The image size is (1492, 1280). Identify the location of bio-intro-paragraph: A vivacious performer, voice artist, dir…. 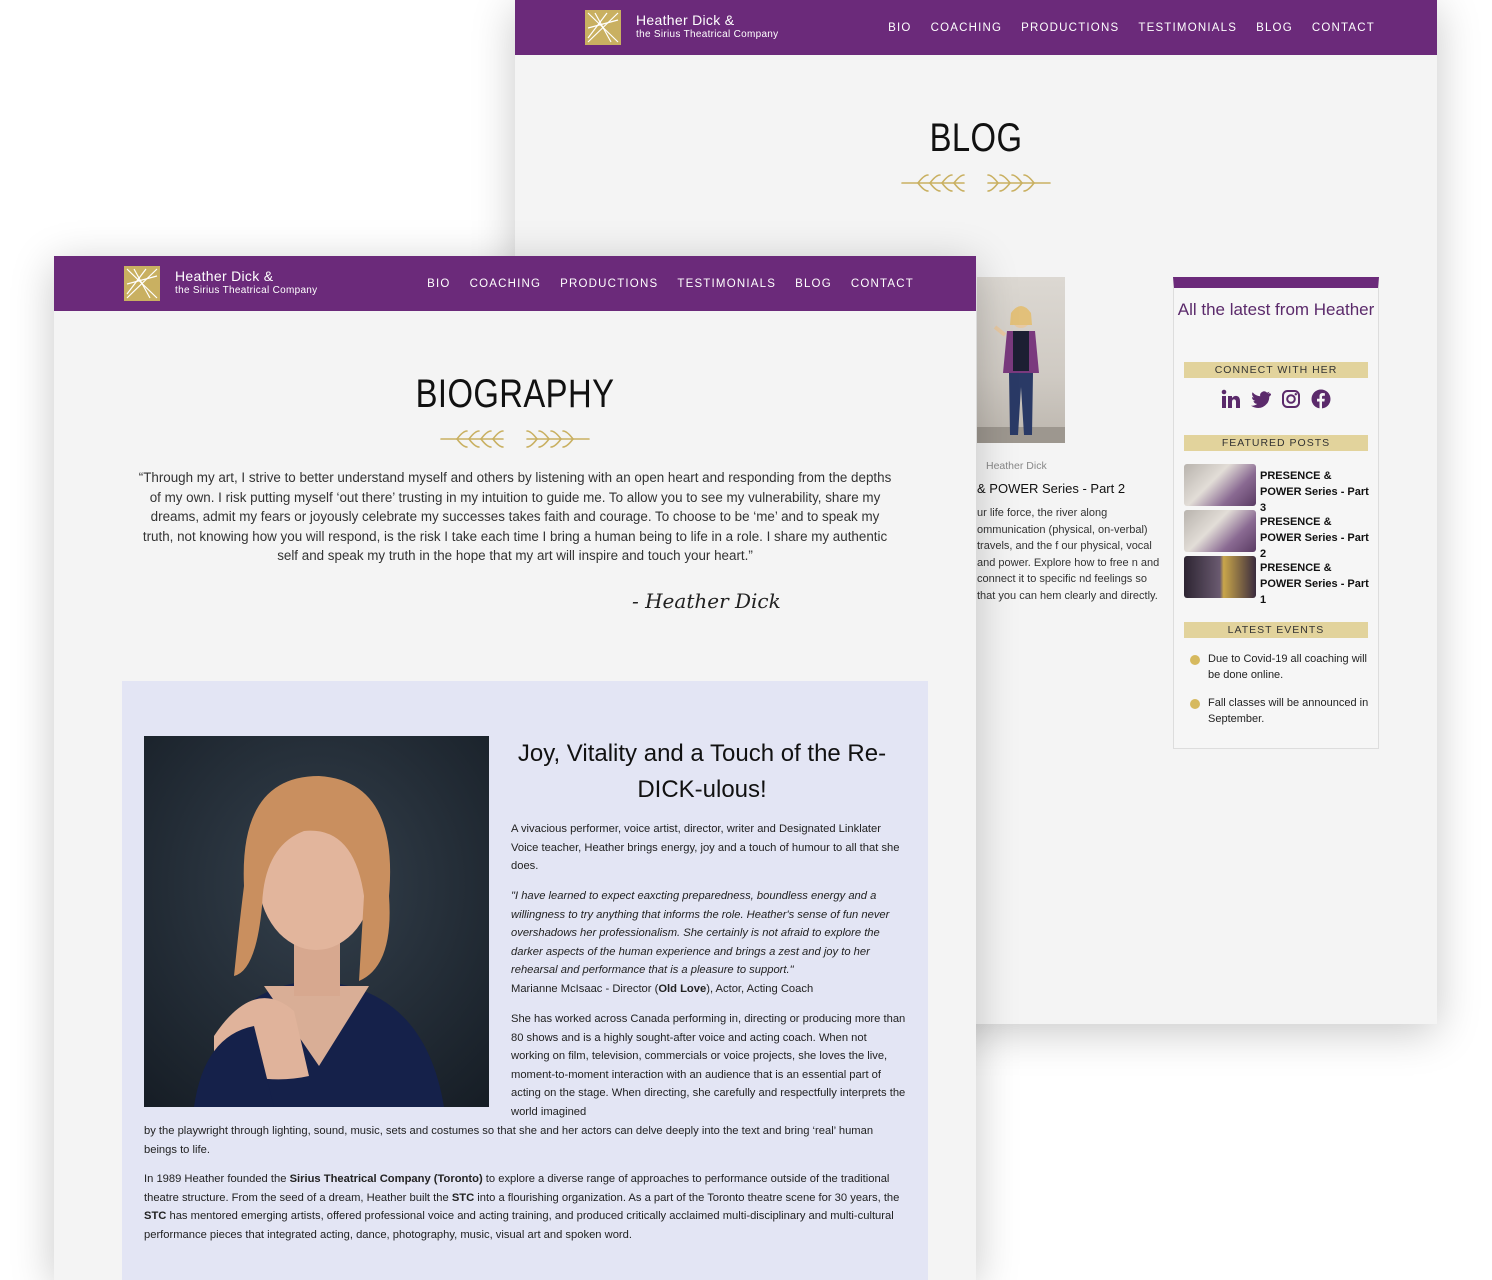
(705, 848).